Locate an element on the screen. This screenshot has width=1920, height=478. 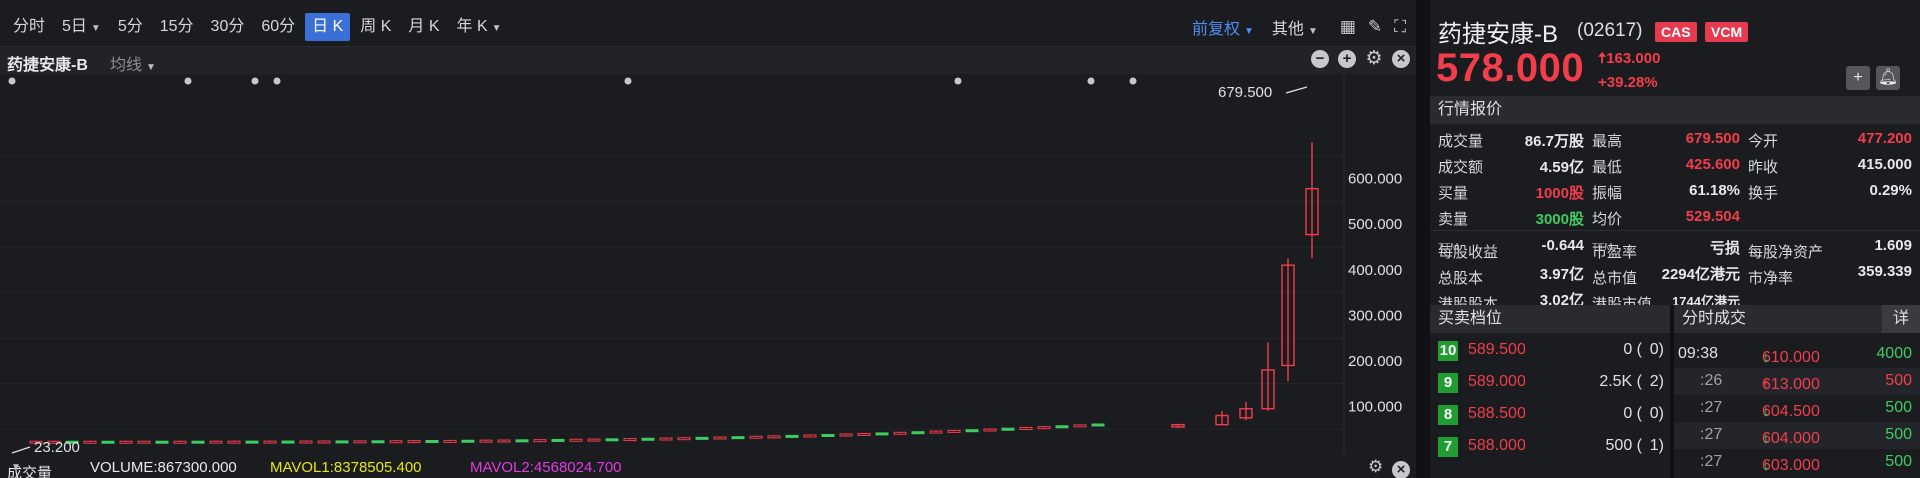
tf-5min: 5分 is located at coordinates (130, 27).